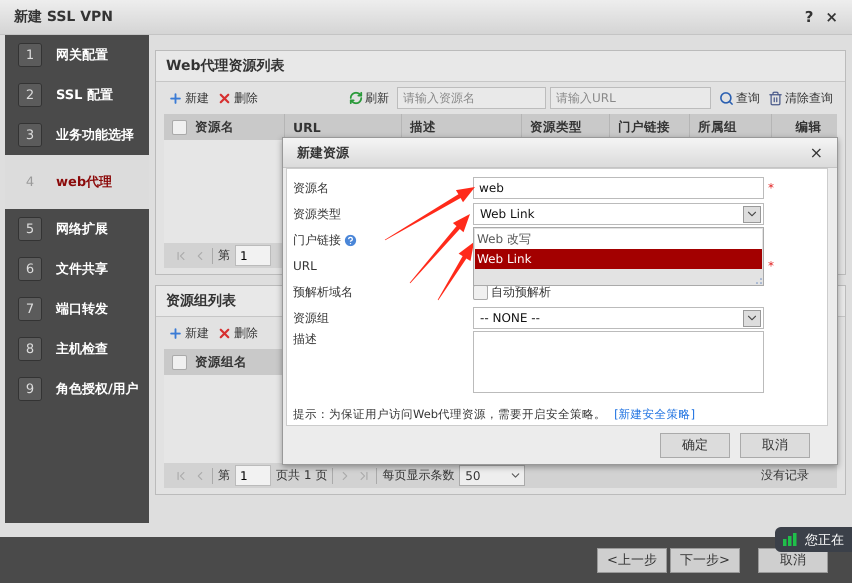 This screenshot has height=583, width=852. What do you see at coordinates (317, 214) in the screenshot?
I see `field-label: 资源类型` at bounding box center [317, 214].